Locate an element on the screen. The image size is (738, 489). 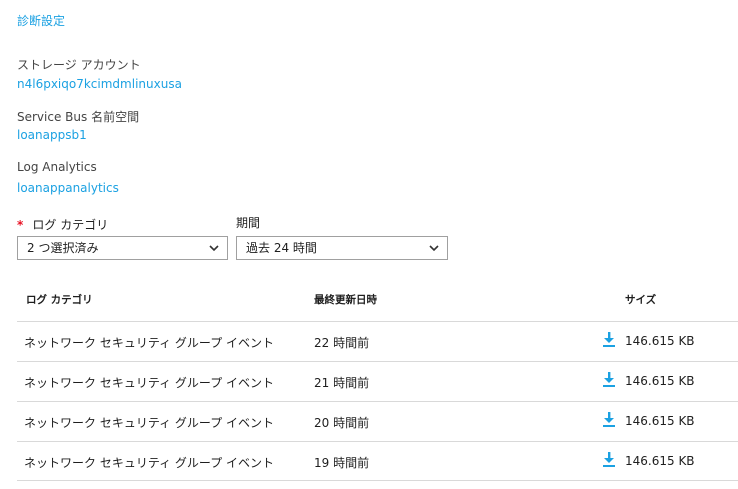
required-marker: * is located at coordinates (20, 225).